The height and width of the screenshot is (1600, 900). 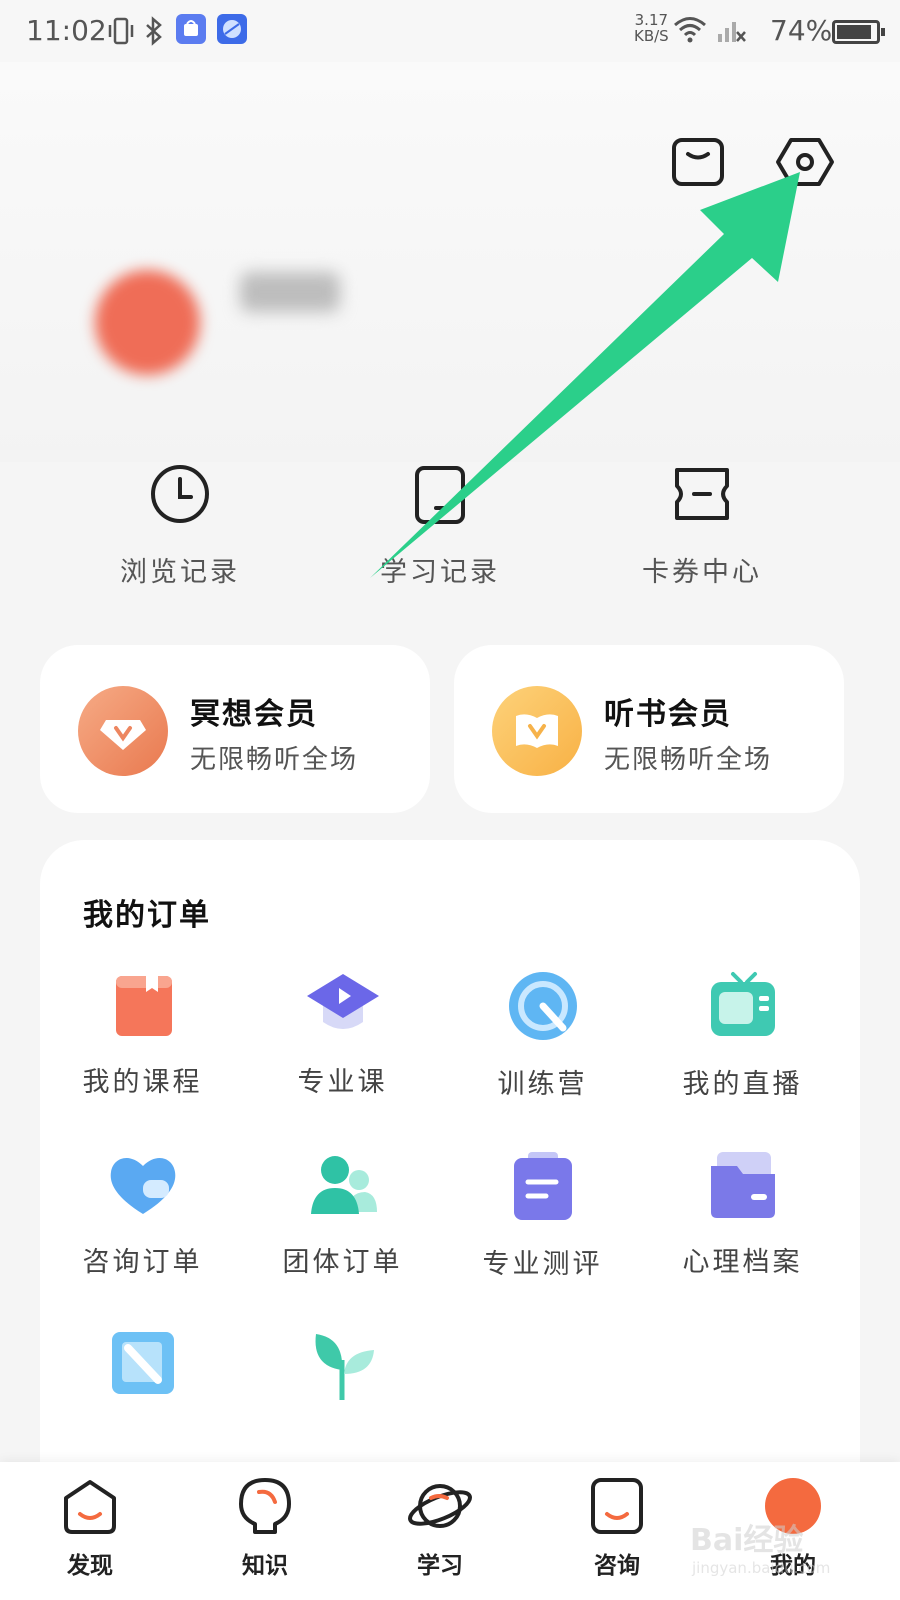 What do you see at coordinates (342, 1262) in the screenshot?
I see `order-item-label: 团体订单` at bounding box center [342, 1262].